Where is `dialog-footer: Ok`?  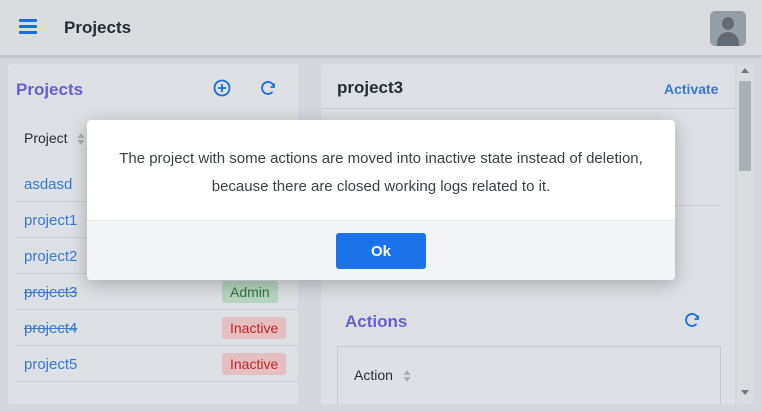
dialog-footer: Ok is located at coordinates (381, 250).